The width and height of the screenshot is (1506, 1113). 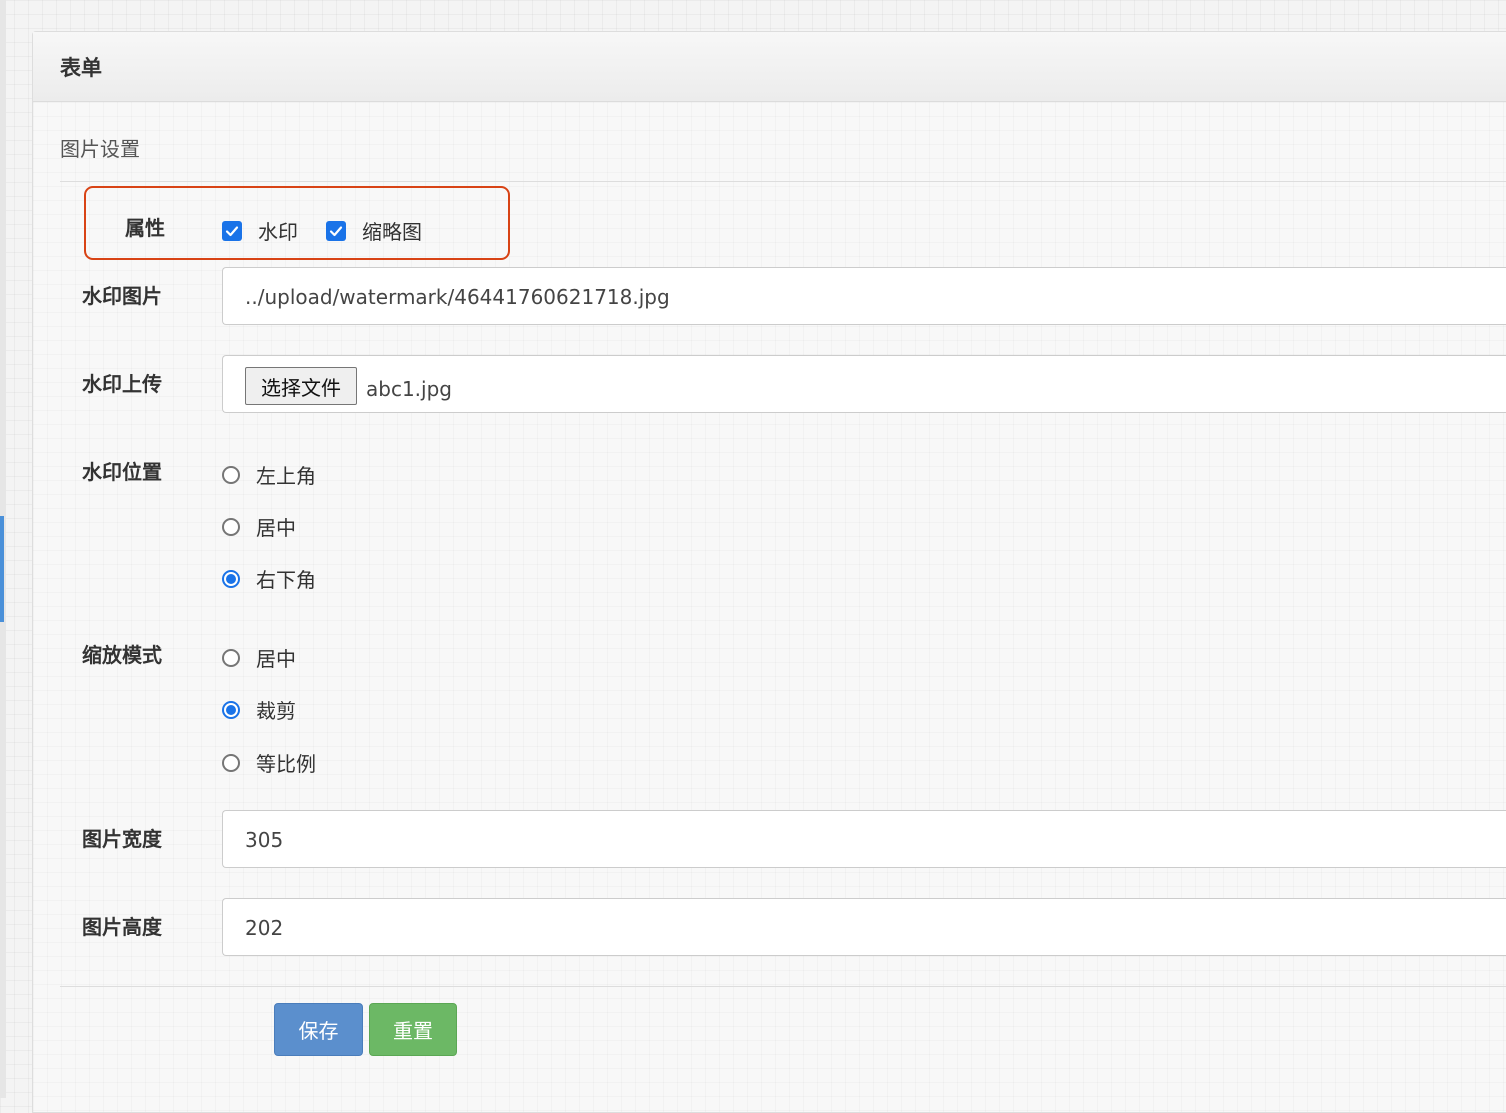 I want to click on radio-label: 等比例, so click(x=286, y=764).